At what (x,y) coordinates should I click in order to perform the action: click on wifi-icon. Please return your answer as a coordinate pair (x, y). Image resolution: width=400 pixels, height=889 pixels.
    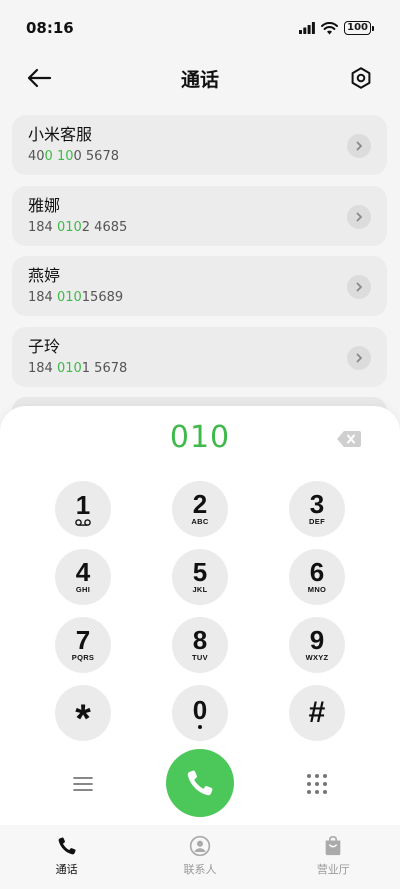
    Looking at the image, I should click on (330, 27).